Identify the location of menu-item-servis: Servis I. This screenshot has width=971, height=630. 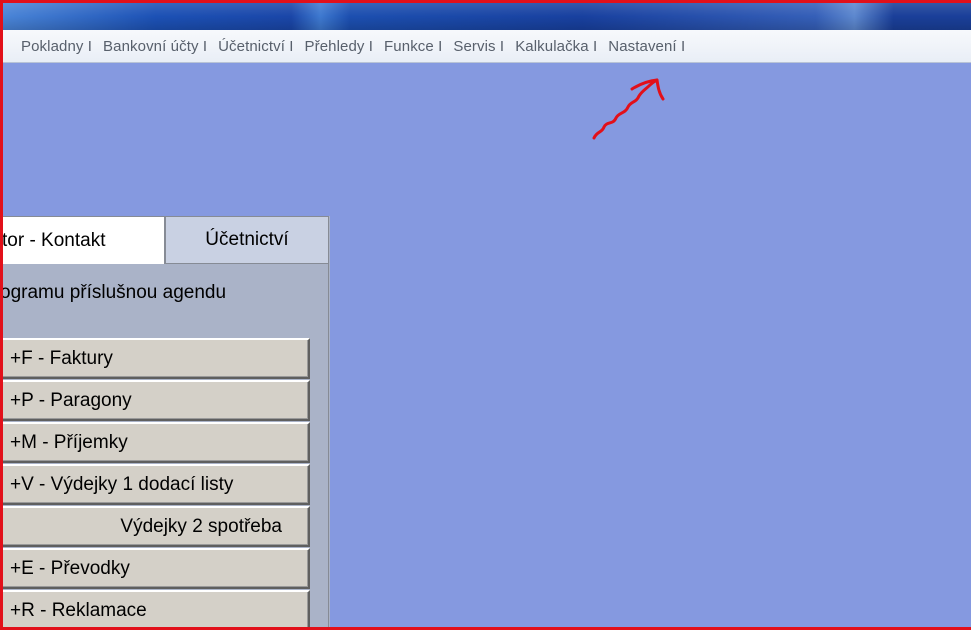
(478, 46).